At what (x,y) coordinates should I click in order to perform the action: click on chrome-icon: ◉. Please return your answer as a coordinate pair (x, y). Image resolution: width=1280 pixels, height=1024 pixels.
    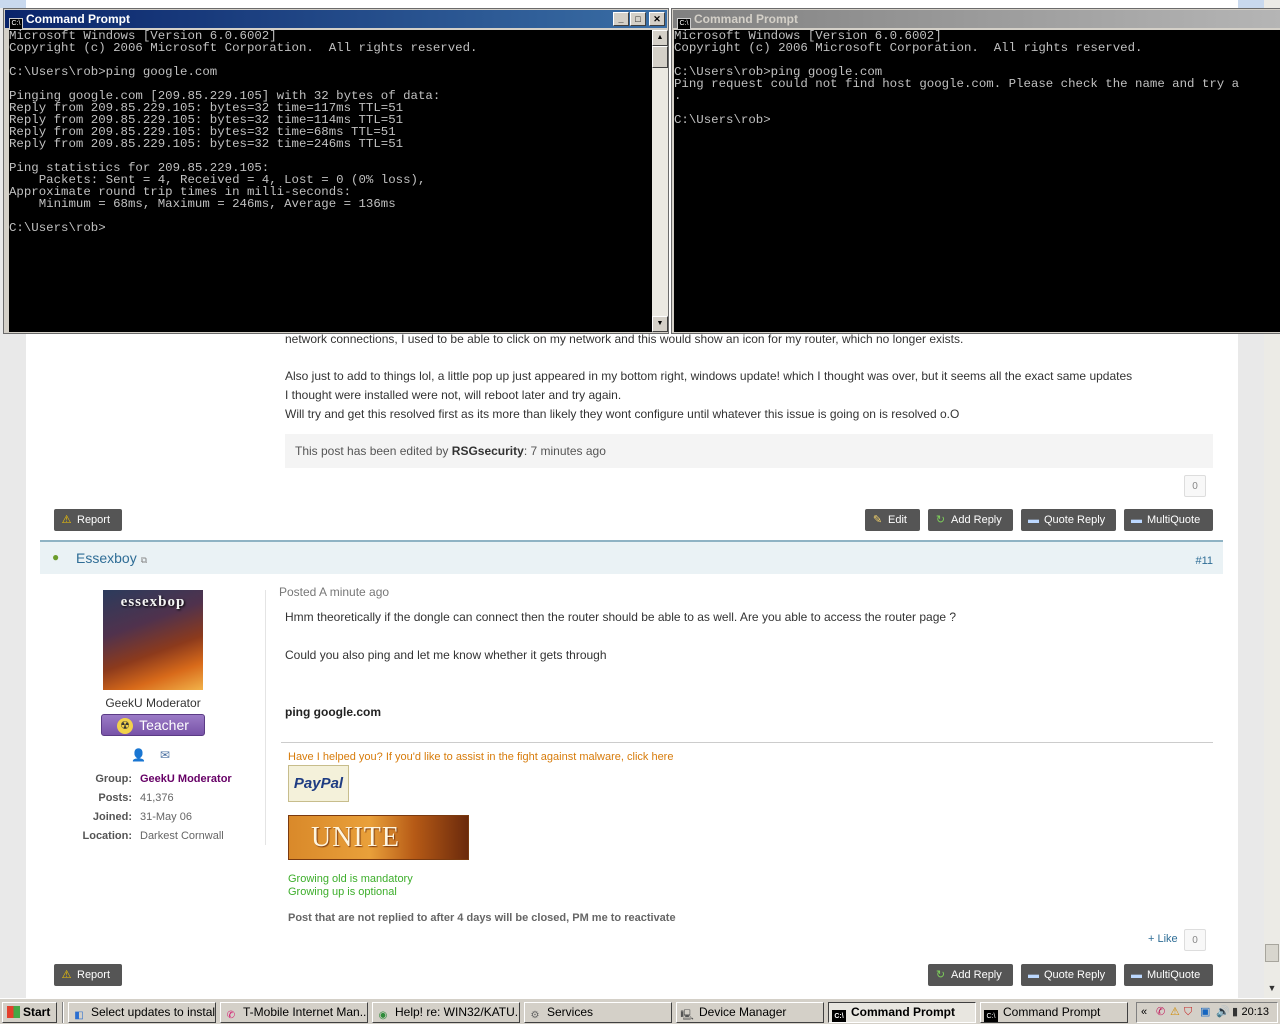
    Looking at the image, I should click on (383, 1015).